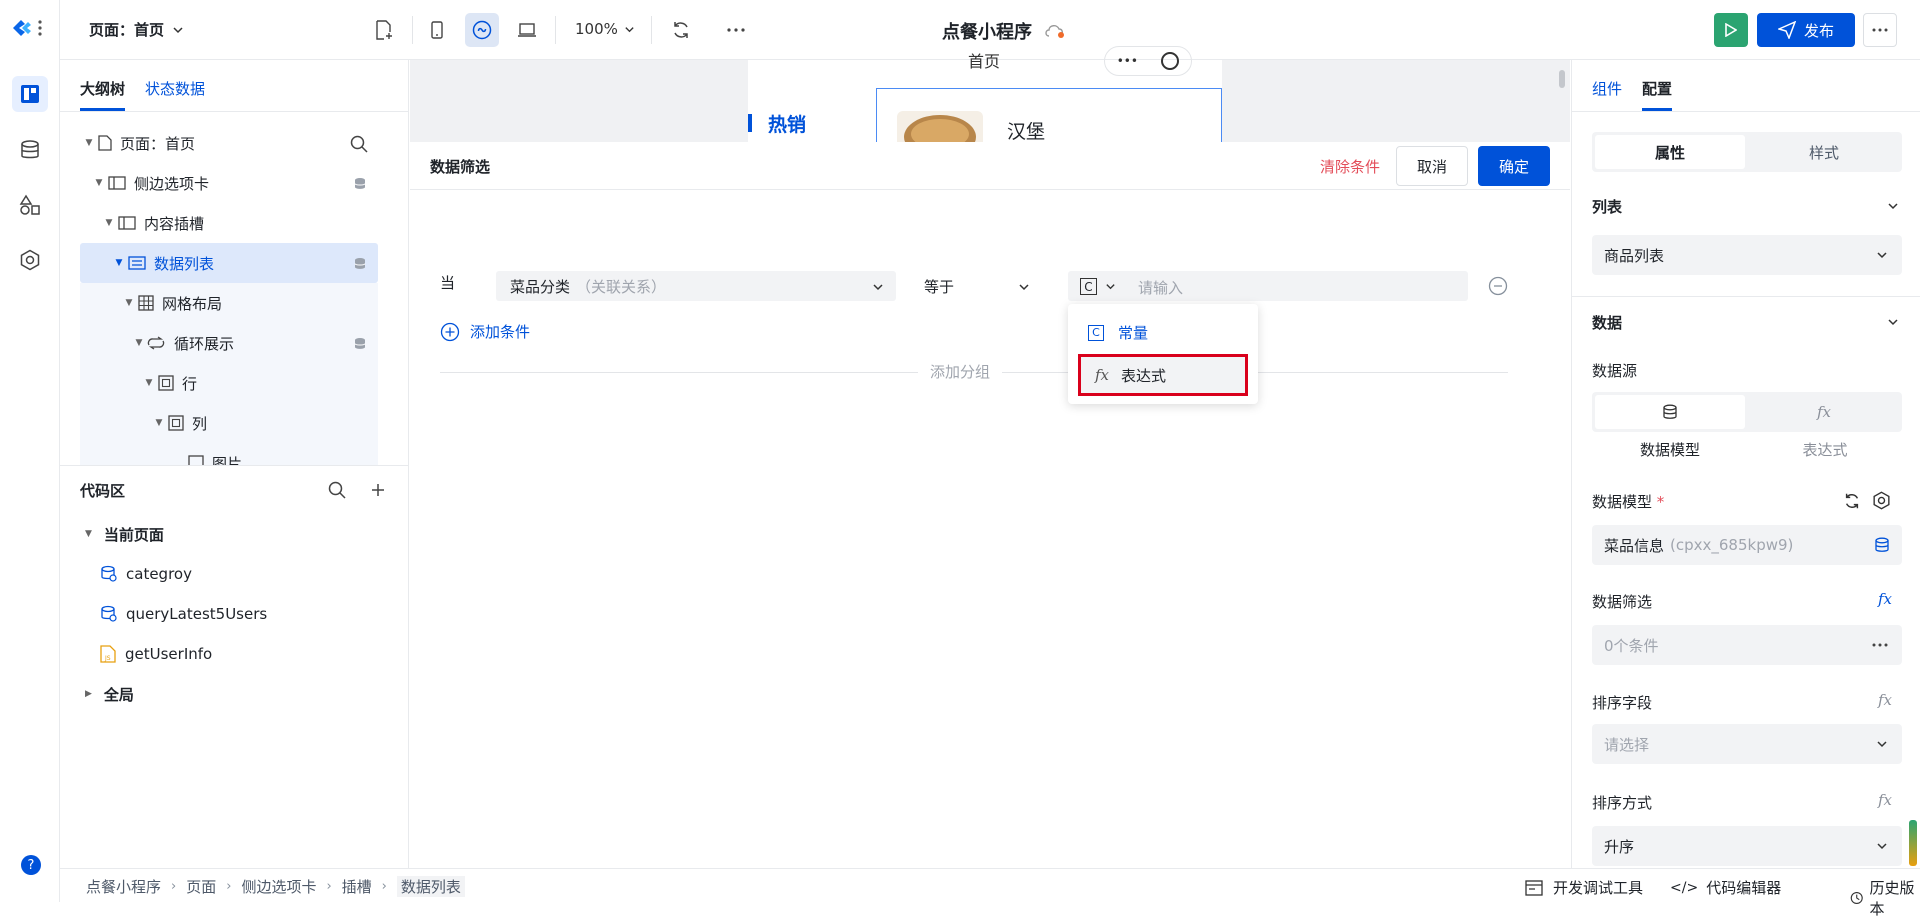 The height and width of the screenshot is (919, 1920). I want to click on code-editor-label: 代码编辑器, so click(1744, 888).